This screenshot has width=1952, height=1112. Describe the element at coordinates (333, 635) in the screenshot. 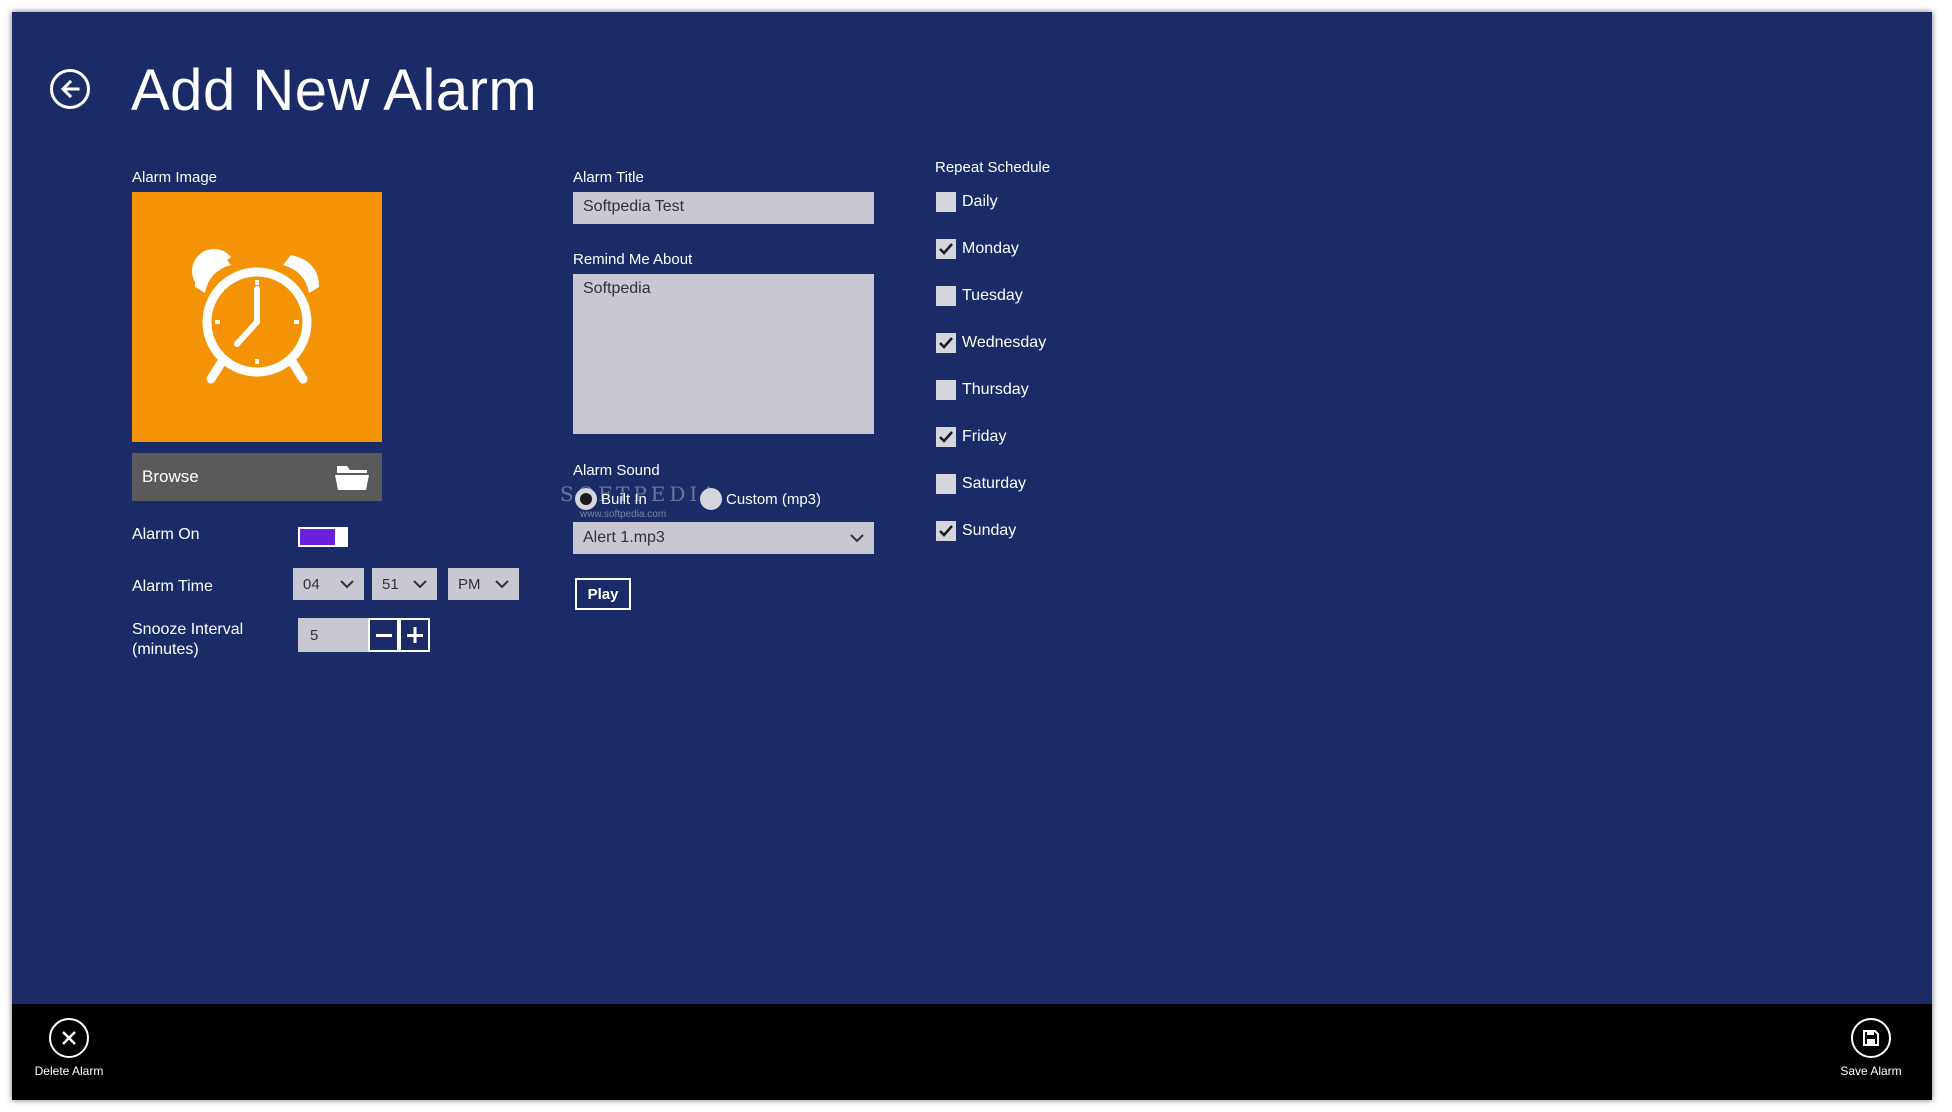

I see `snooze-value: 5` at that location.